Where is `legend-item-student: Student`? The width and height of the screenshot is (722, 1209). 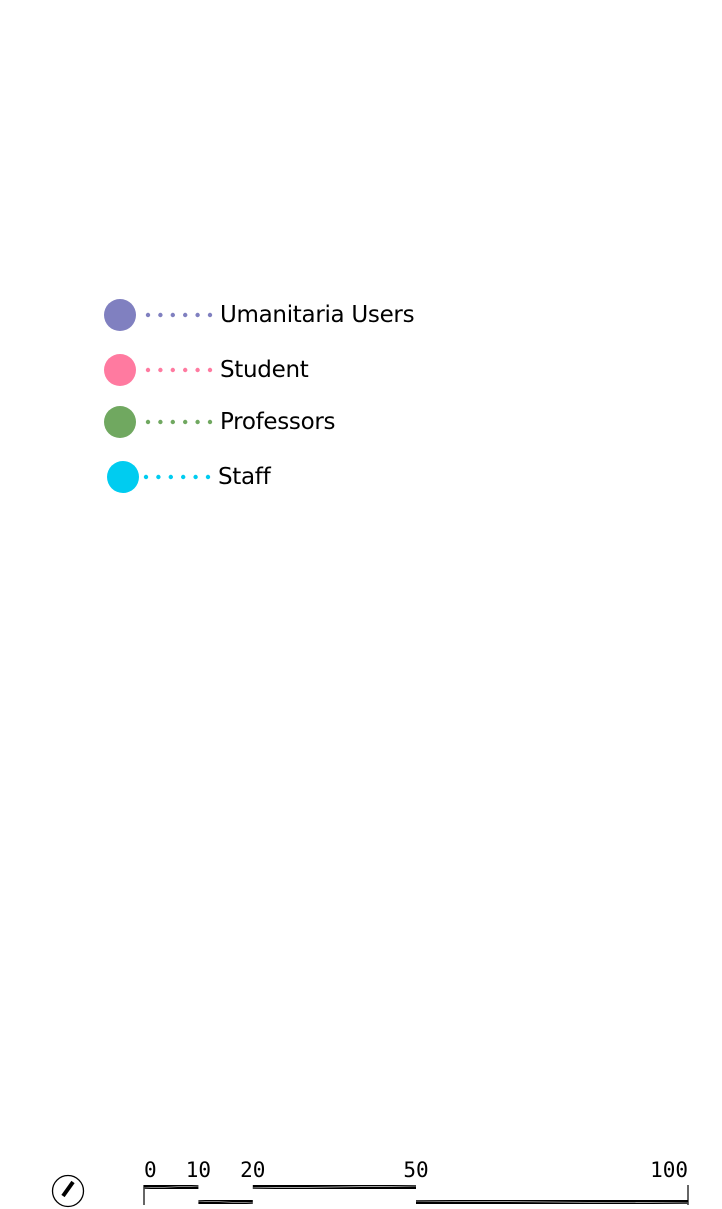 legend-item-student: Student is located at coordinates (206, 370).